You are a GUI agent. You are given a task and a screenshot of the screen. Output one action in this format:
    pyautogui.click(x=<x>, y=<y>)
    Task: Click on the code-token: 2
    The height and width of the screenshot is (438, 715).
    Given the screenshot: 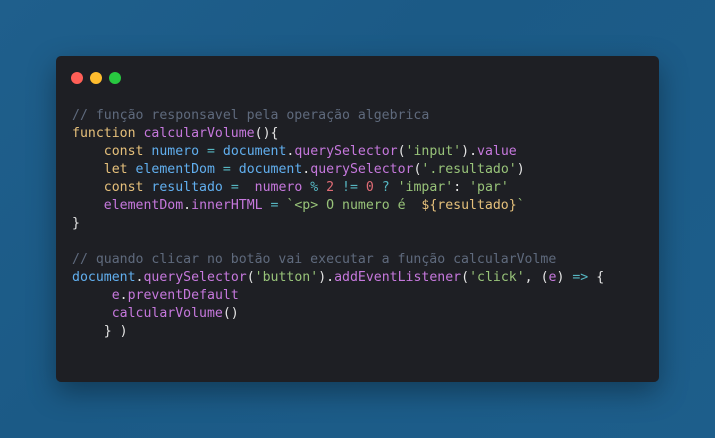 What is the action you would take?
    pyautogui.click(x=334, y=187)
    